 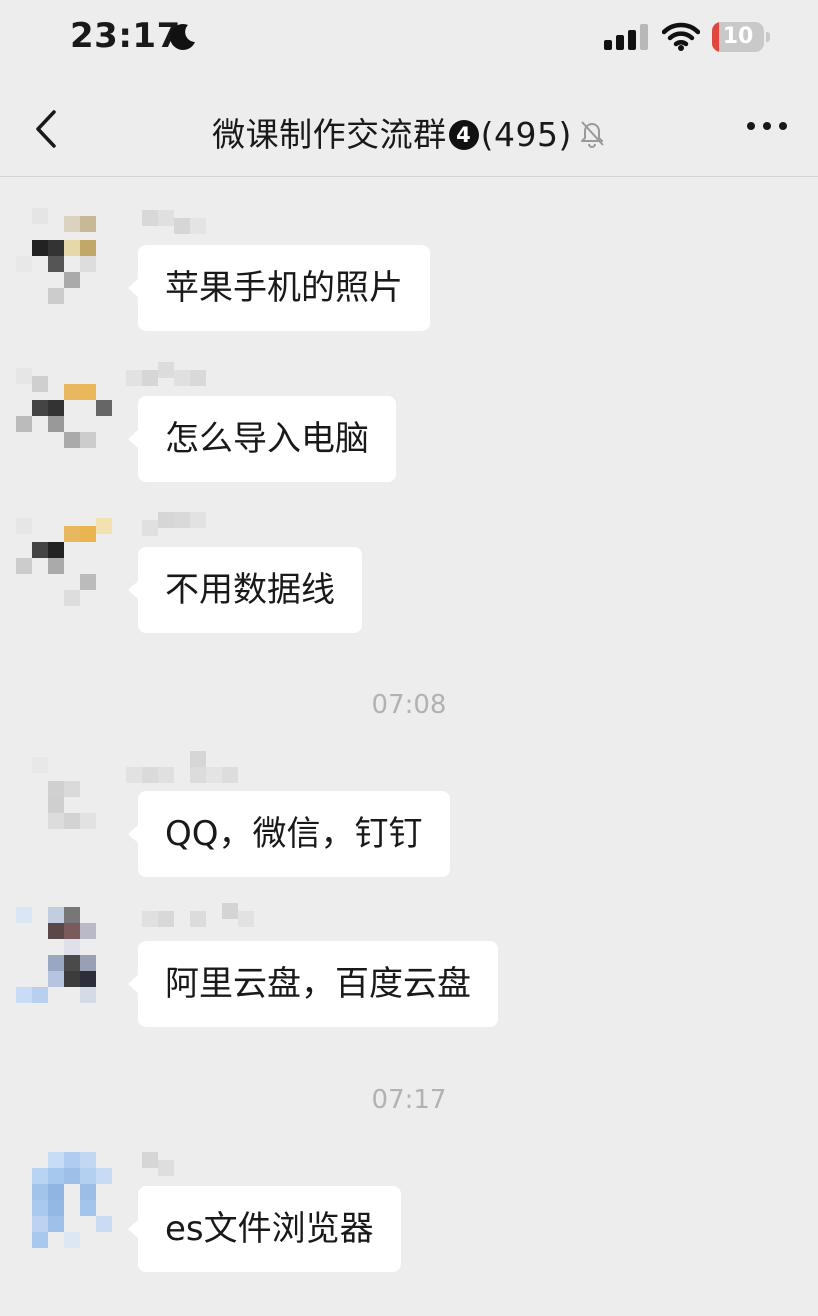 I want to click on mute-bell-icon, so click(x=592, y=134).